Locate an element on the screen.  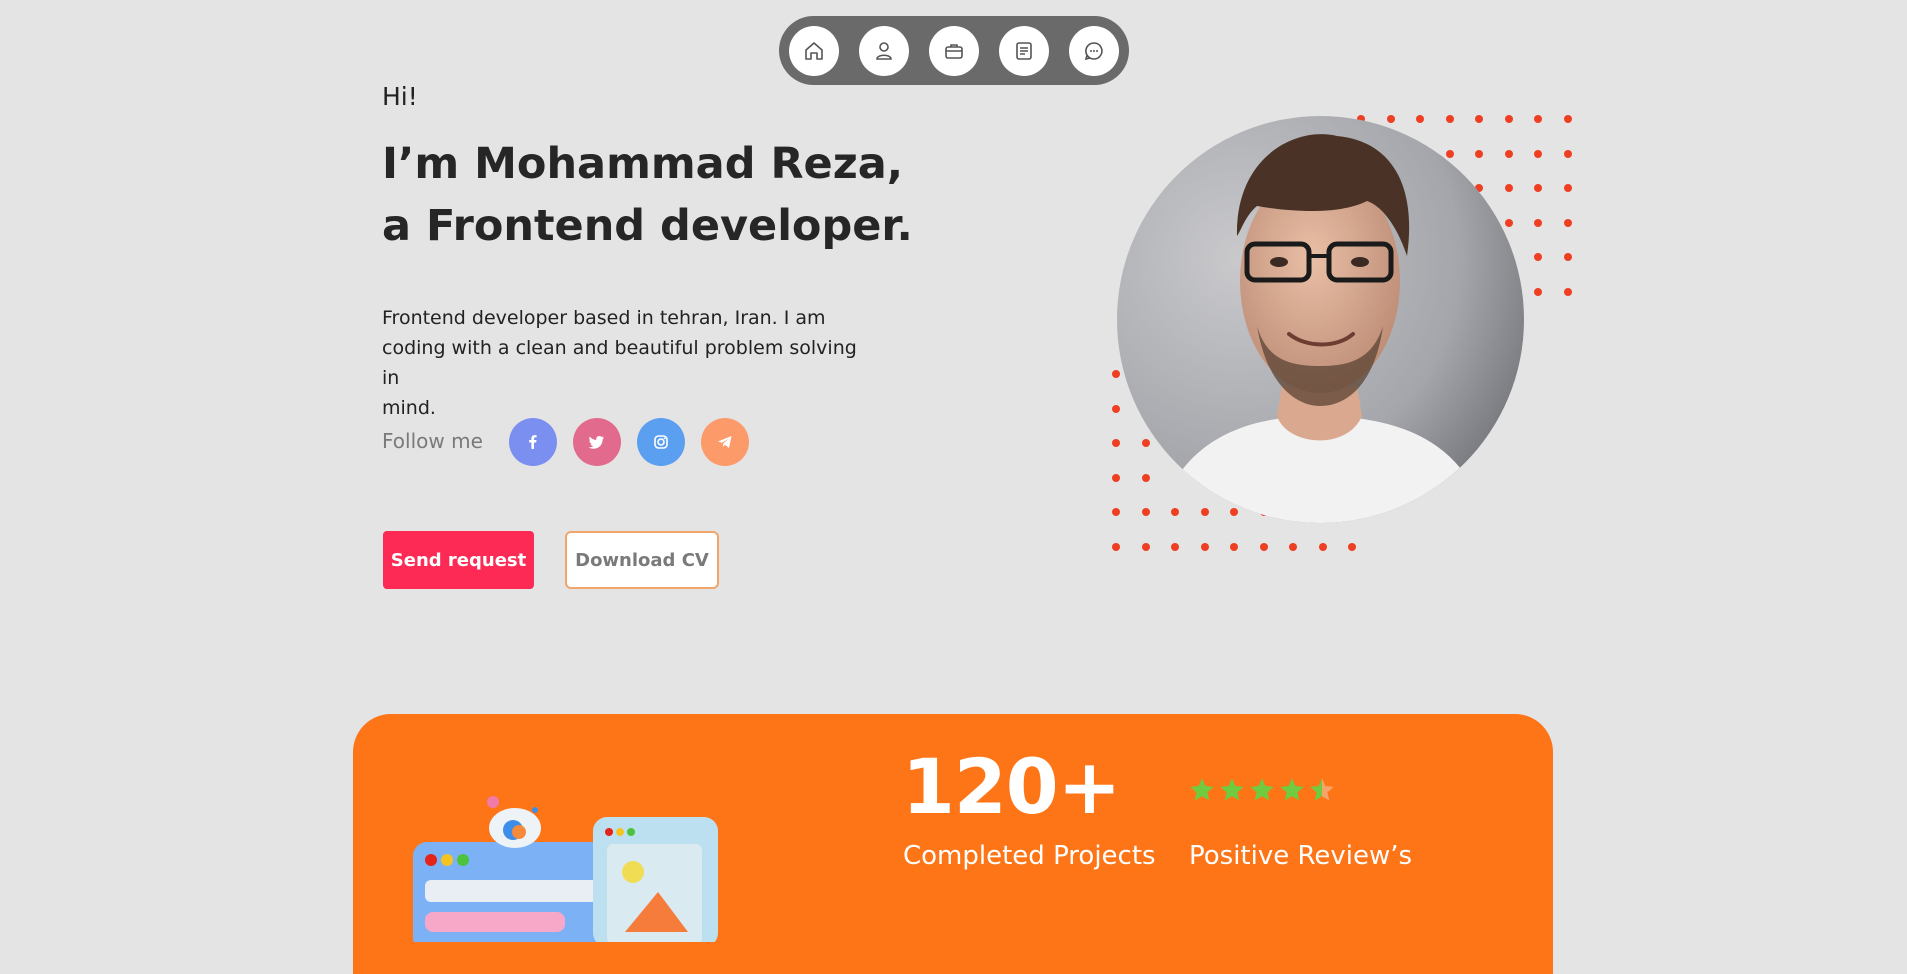
nav-home-button is located at coordinates (814, 51).